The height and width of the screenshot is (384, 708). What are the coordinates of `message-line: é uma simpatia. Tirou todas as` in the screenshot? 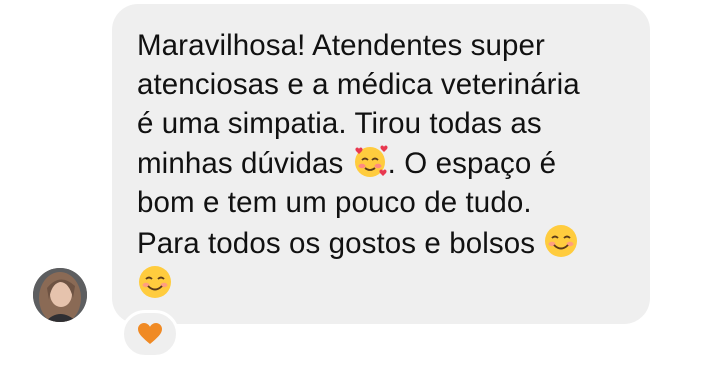 It's located at (339, 123).